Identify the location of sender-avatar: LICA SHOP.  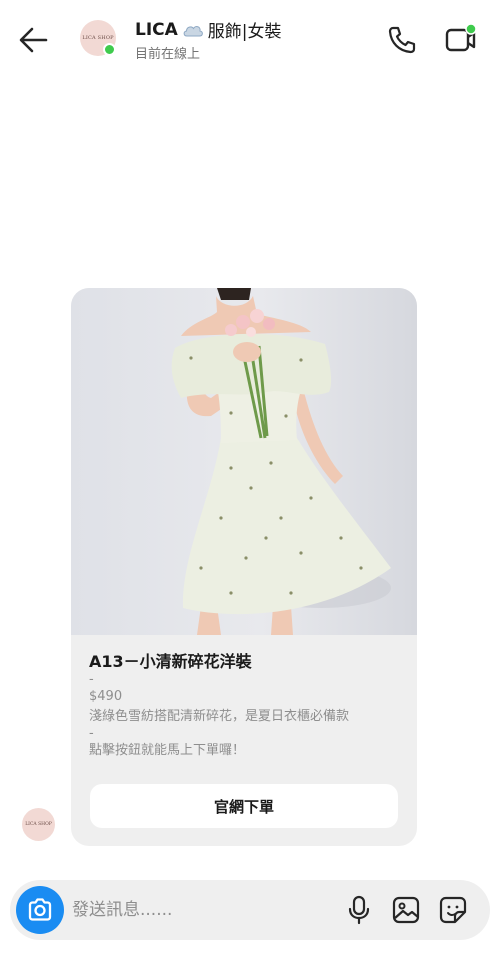
(38, 824).